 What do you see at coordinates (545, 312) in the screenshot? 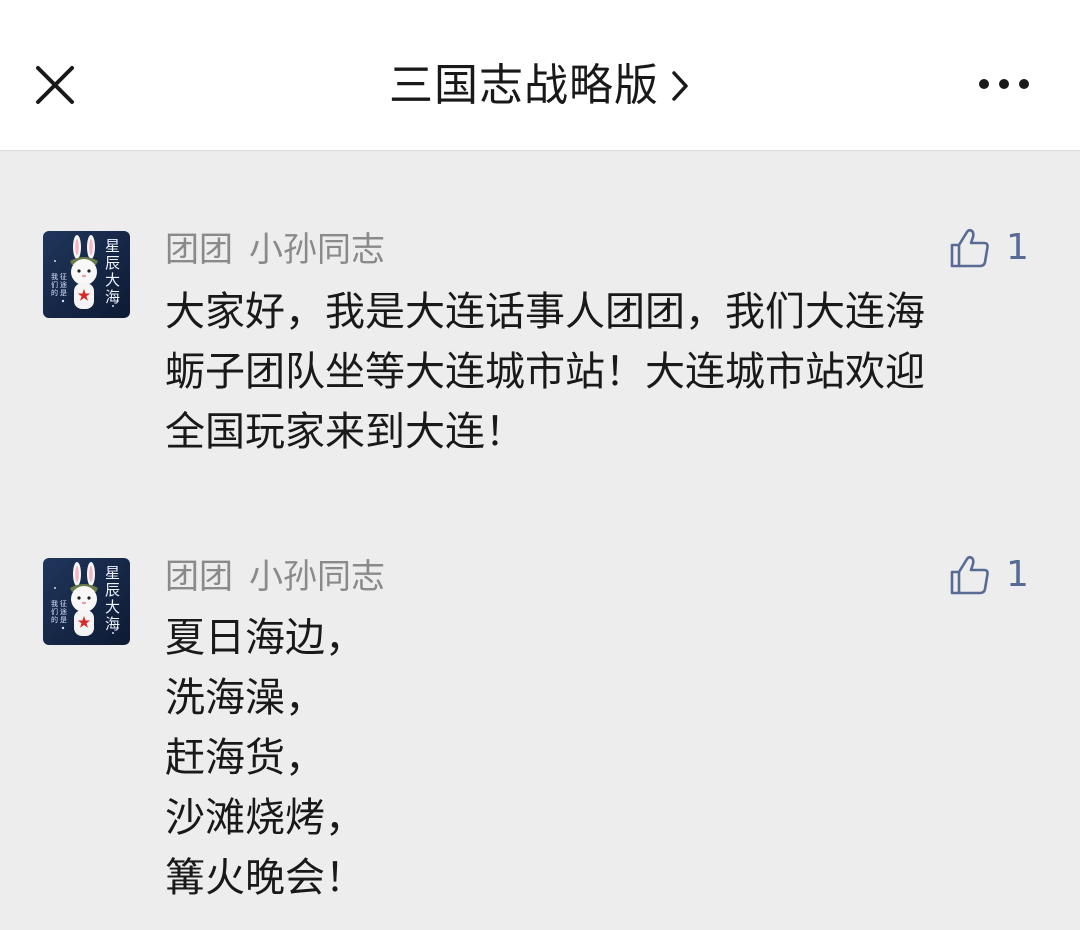
I see `comment-line: 大家好，我是大连话事人团团，我们大连海` at bounding box center [545, 312].